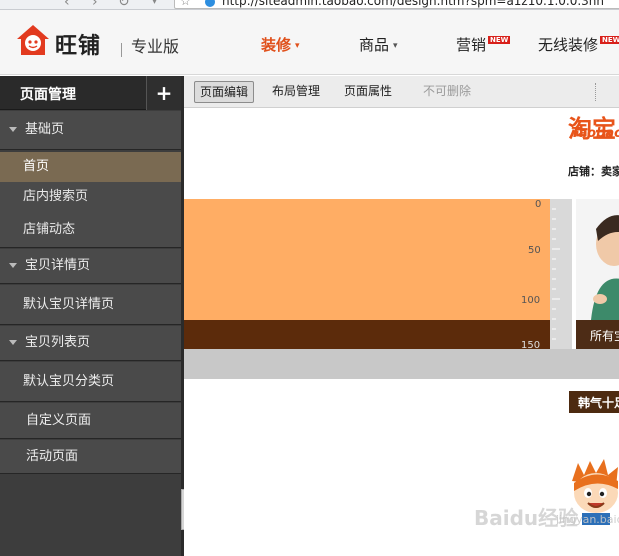 This screenshot has width=619, height=556. I want to click on brand-name: 旺铺, so click(78, 46).